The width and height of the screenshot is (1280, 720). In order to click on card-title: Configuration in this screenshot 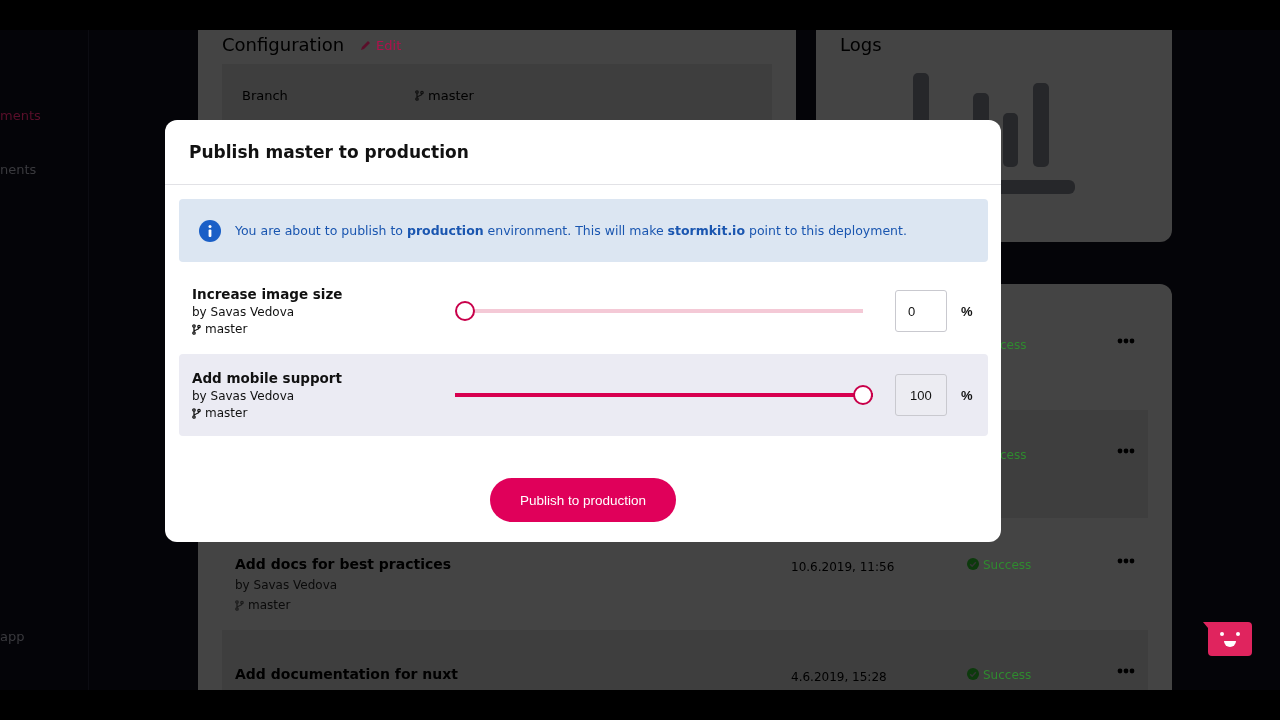, I will do `click(283, 45)`.